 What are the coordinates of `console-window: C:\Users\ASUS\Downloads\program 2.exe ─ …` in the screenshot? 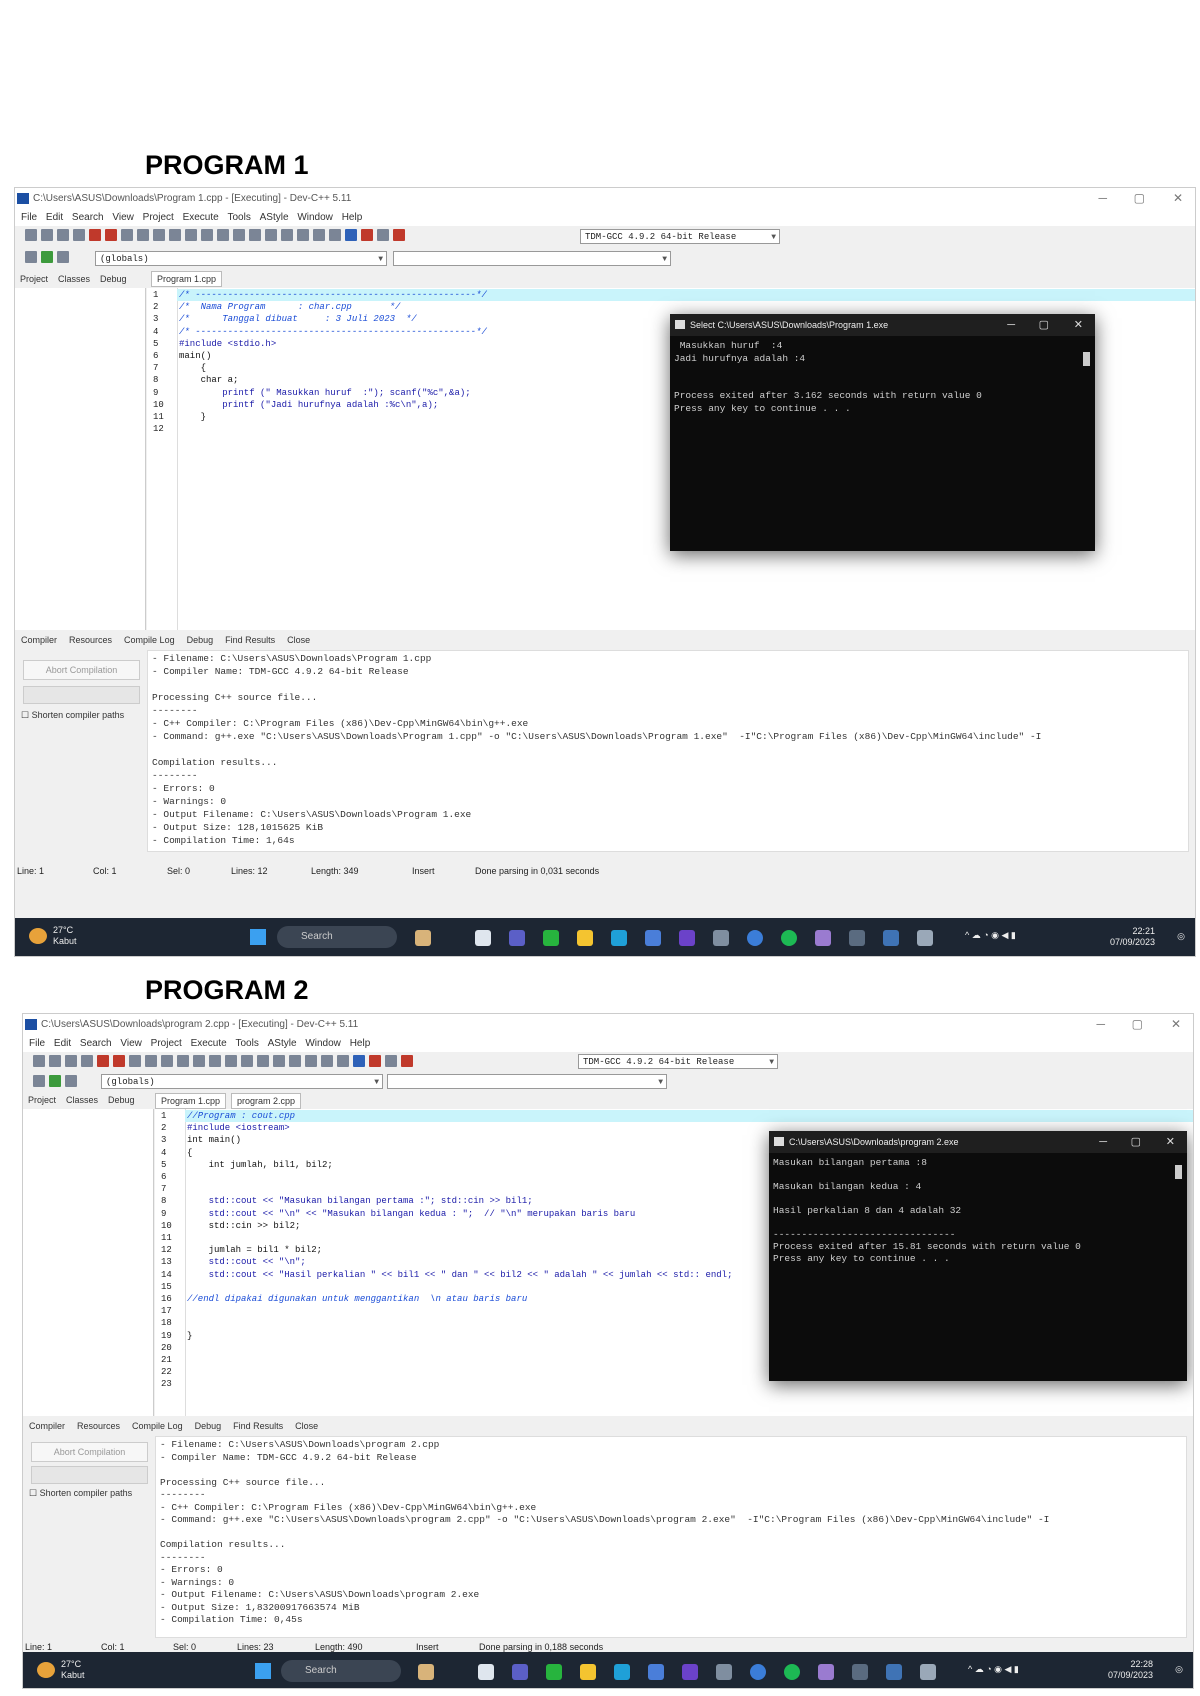 It's located at (978, 1256).